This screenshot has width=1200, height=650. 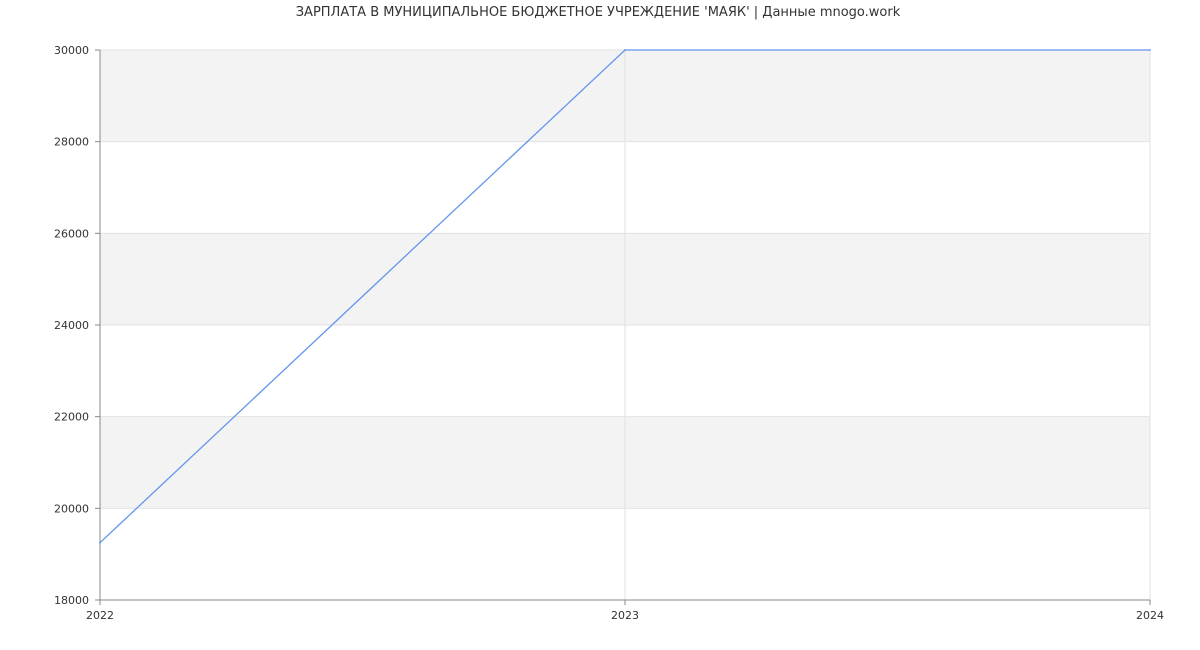 What do you see at coordinates (625, 615) in the screenshot?
I see `x-tick-label: 2023` at bounding box center [625, 615].